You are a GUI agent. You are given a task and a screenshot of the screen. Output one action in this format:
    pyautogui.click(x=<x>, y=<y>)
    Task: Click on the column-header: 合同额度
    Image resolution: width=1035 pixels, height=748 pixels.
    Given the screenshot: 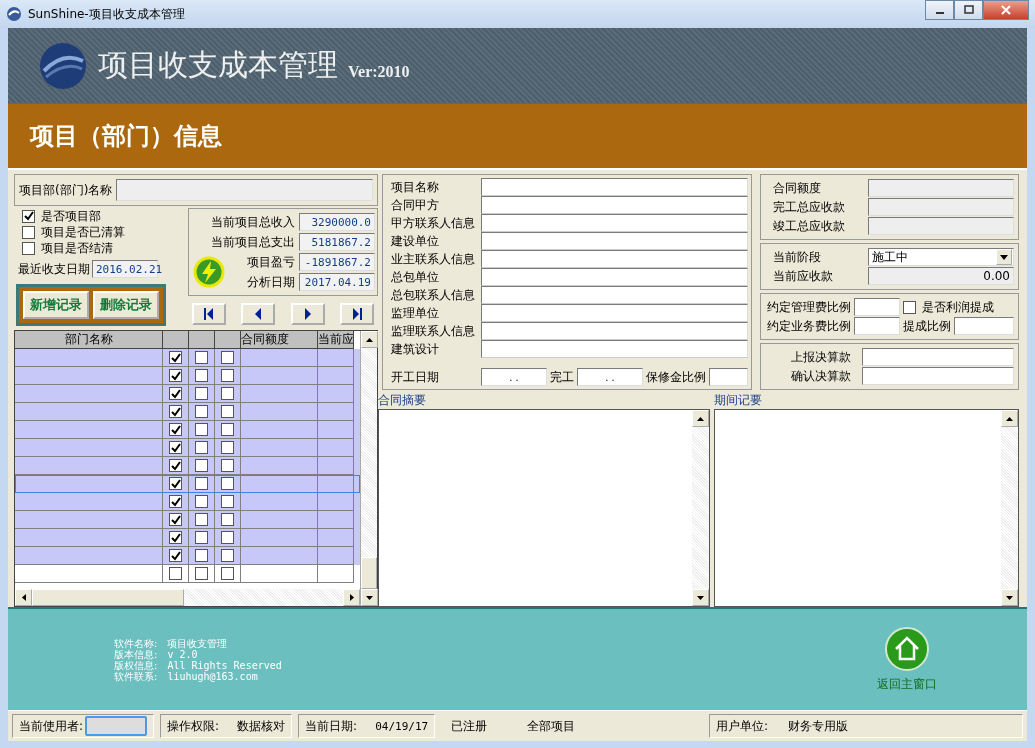 What is the action you would take?
    pyautogui.click(x=279, y=340)
    